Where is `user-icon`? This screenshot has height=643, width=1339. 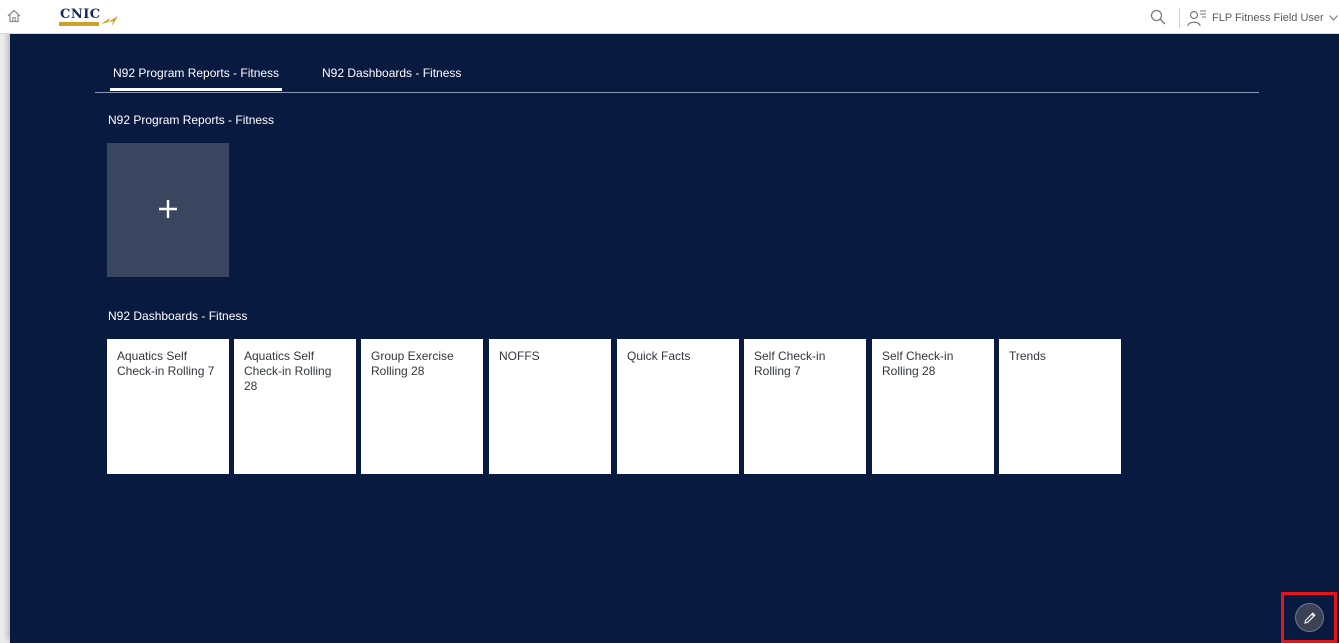
user-icon is located at coordinates (1196, 18).